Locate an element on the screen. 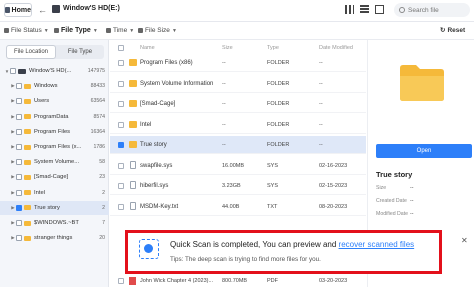 The height and width of the screenshot is (287, 474). column-size: Size is located at coordinates (227, 48).